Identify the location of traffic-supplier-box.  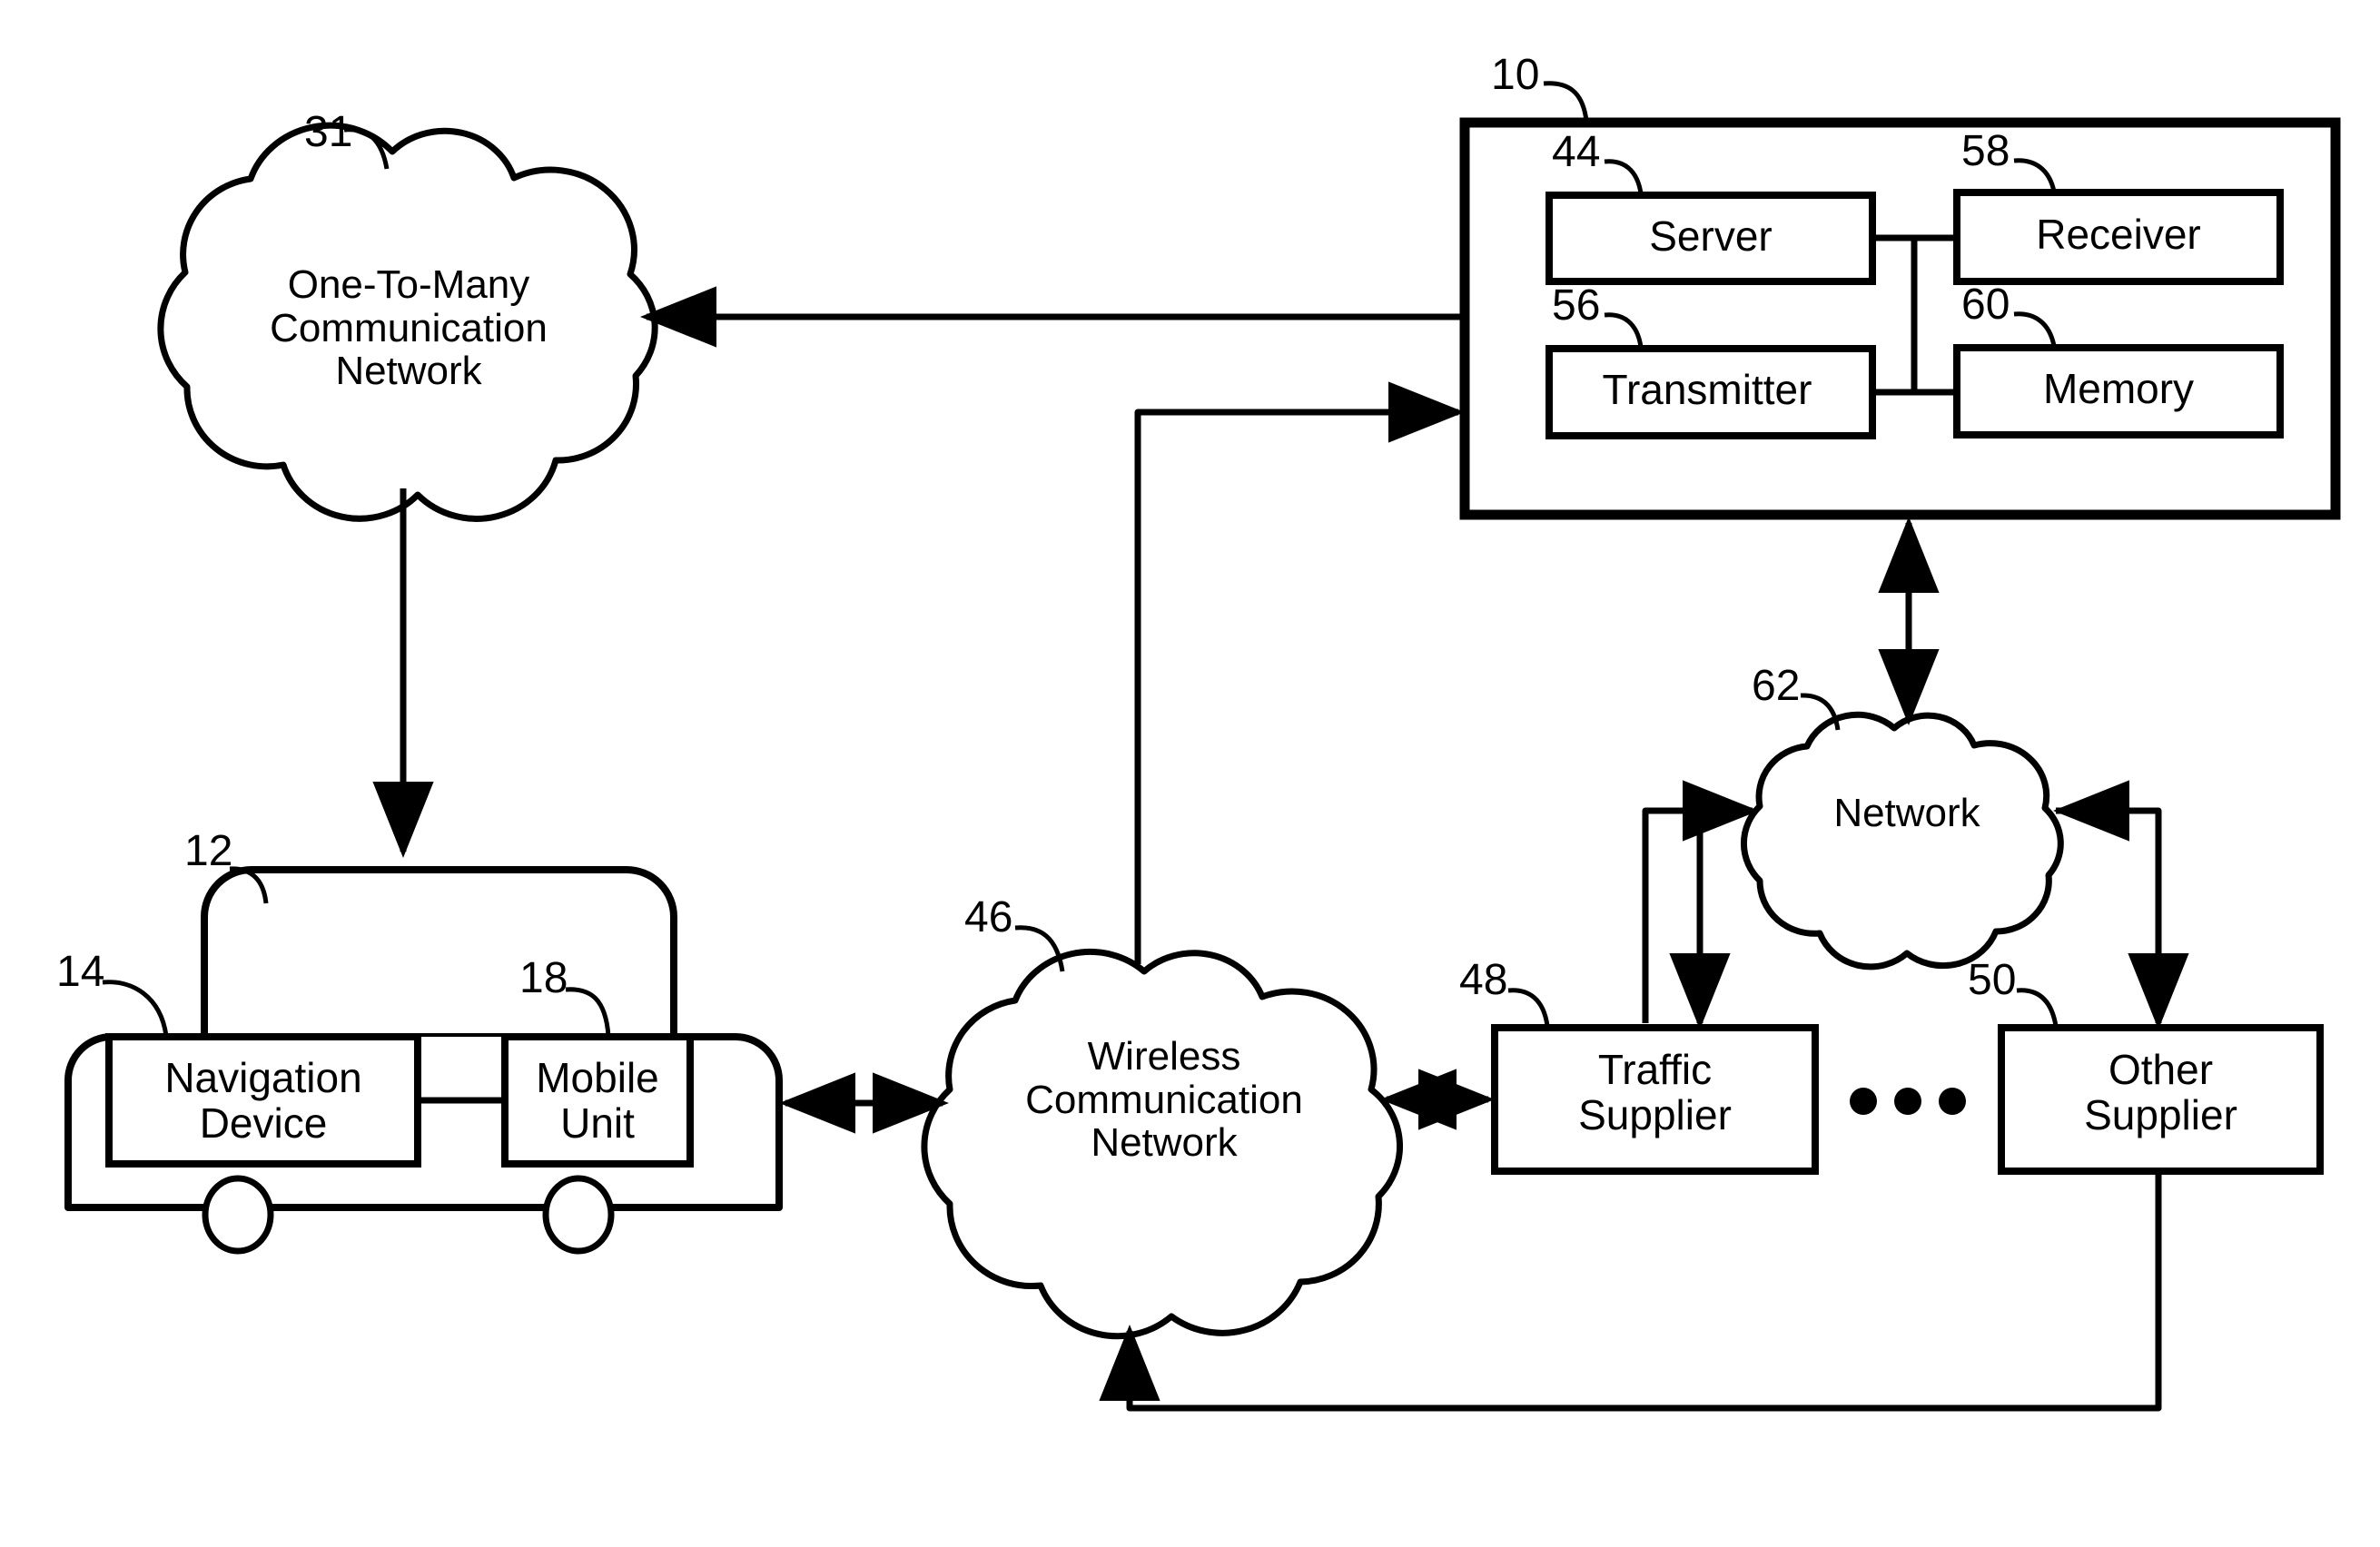
(1655, 1100).